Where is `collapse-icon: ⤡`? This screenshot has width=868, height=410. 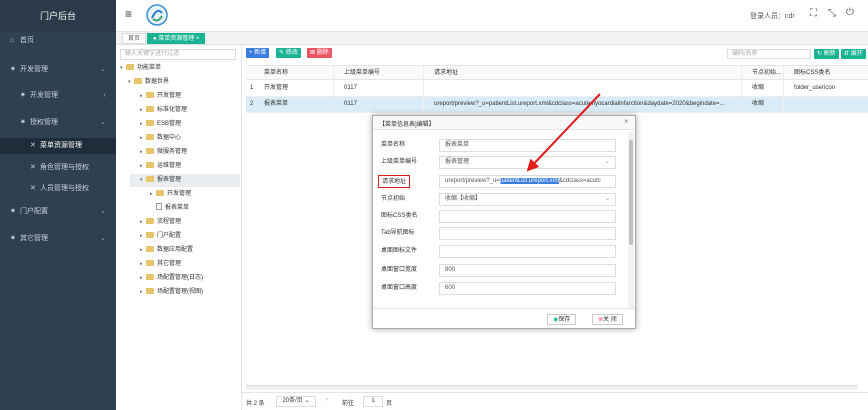
collapse-icon: ⤡ is located at coordinates (832, 13).